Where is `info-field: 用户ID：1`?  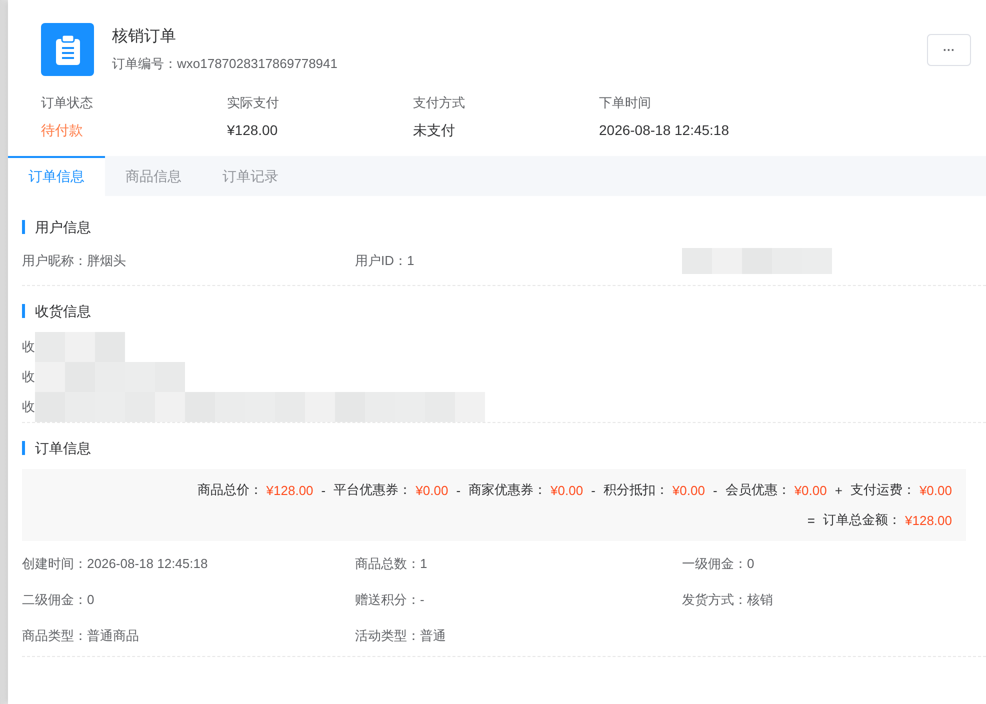 info-field: 用户ID：1 is located at coordinates (518, 261).